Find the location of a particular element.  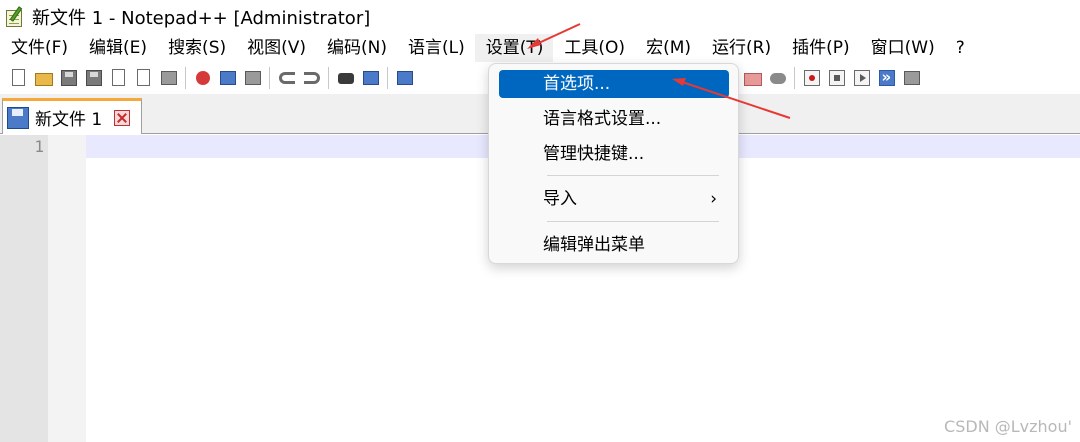

print-icon is located at coordinates (169, 78).